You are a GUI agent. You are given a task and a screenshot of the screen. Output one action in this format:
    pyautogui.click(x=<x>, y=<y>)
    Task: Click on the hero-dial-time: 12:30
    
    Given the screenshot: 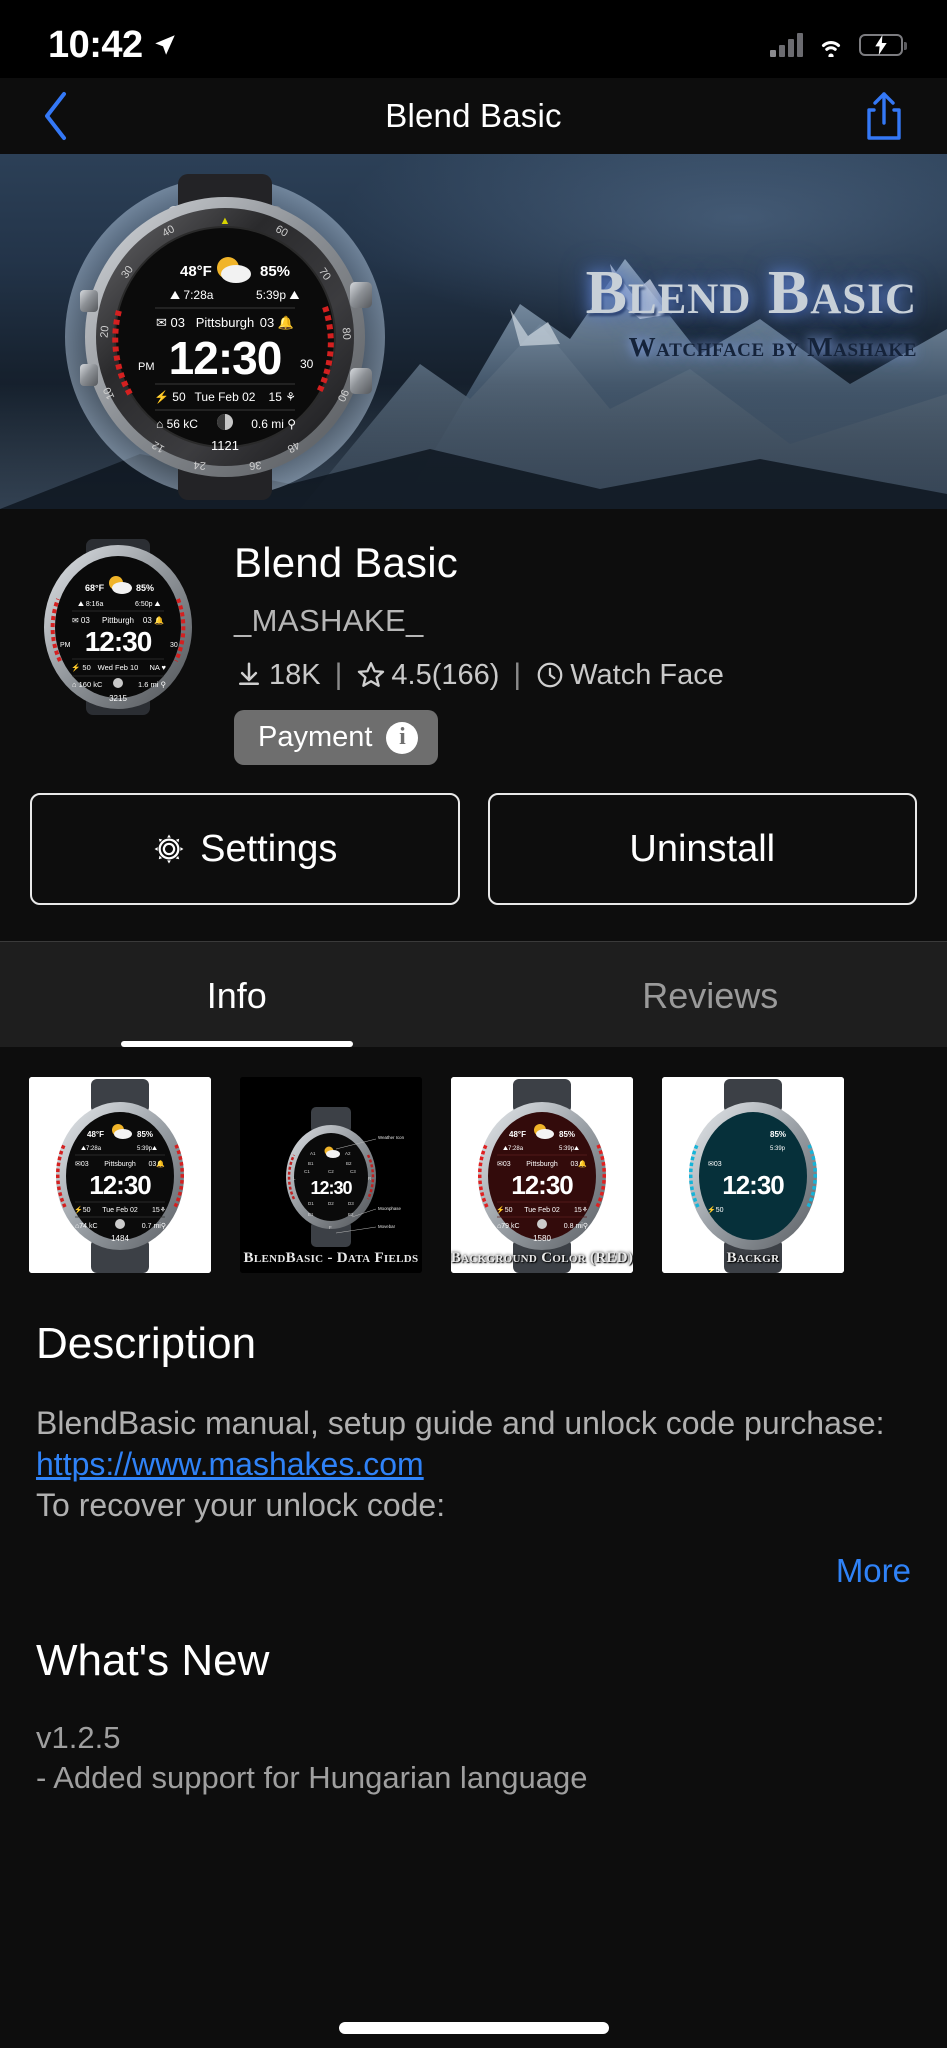 What is the action you would take?
    pyautogui.click(x=225, y=358)
    